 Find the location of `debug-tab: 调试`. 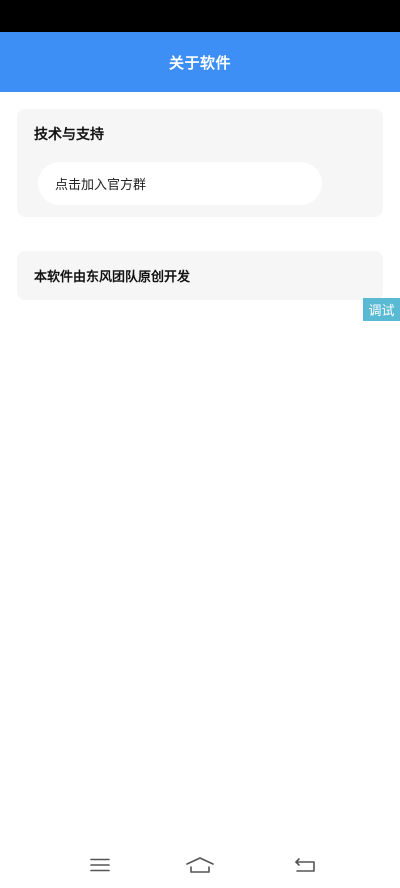

debug-tab: 调试 is located at coordinates (381, 309).